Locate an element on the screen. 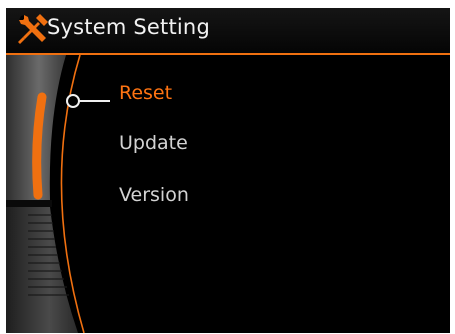  selection-marker is located at coordinates (88, 101).